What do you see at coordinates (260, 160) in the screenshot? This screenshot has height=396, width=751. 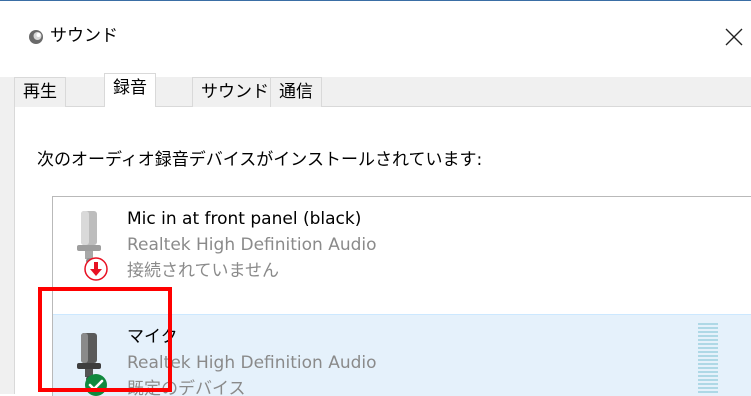 I see `instruction-text: 次のオーディオ録音デバイスがインストールされています:` at bounding box center [260, 160].